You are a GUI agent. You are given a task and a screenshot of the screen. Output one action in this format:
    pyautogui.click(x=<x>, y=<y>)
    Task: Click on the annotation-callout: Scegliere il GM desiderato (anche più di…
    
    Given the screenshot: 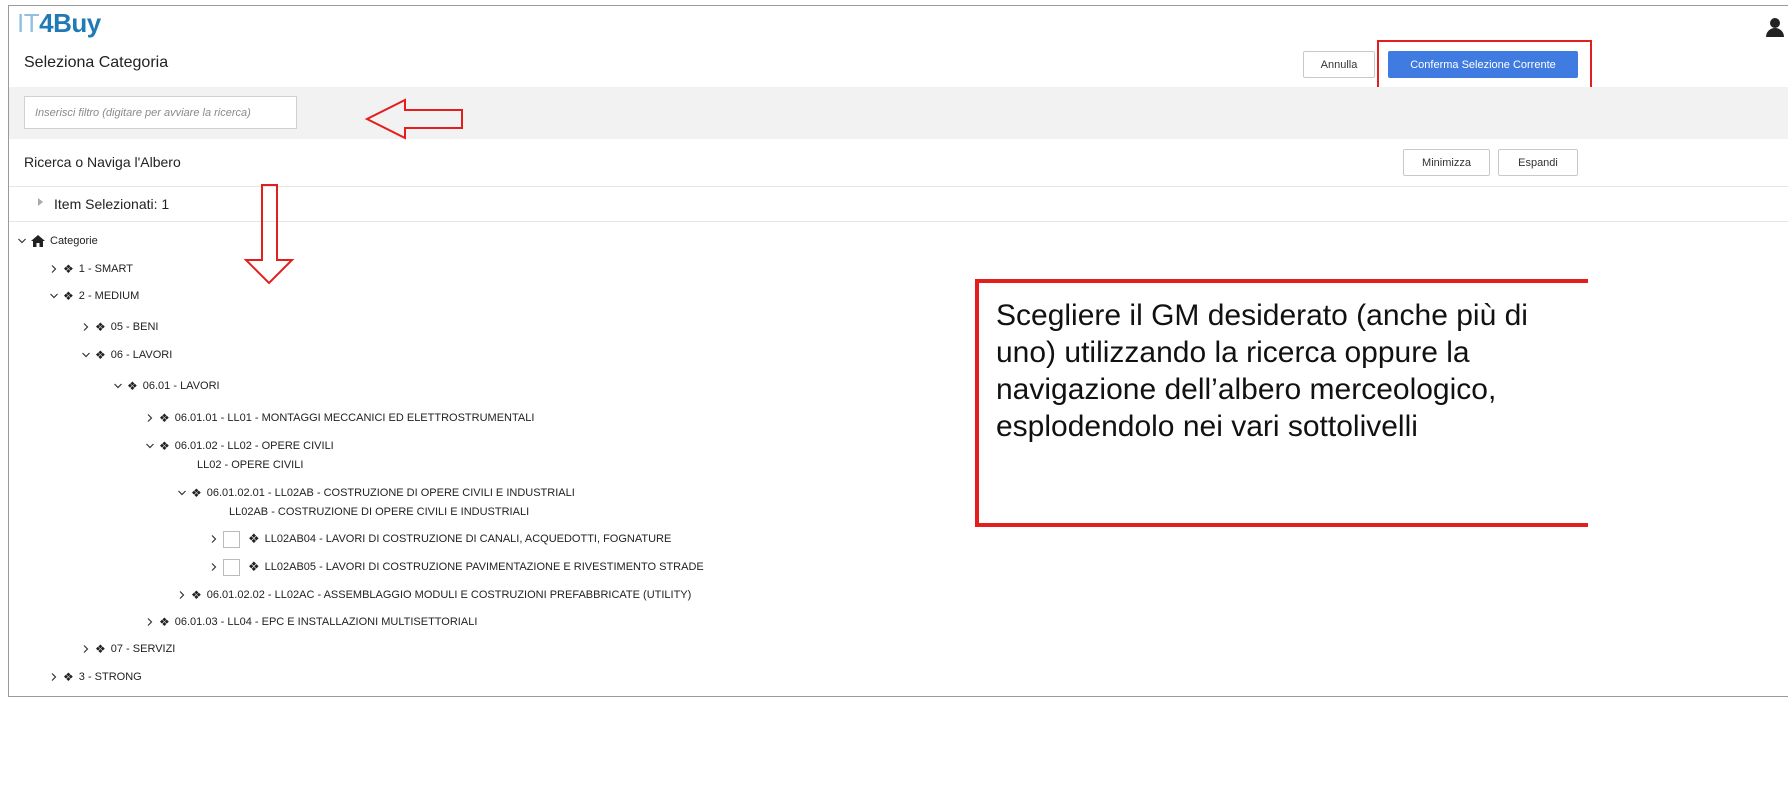 What is the action you would take?
    pyautogui.click(x=1281, y=403)
    